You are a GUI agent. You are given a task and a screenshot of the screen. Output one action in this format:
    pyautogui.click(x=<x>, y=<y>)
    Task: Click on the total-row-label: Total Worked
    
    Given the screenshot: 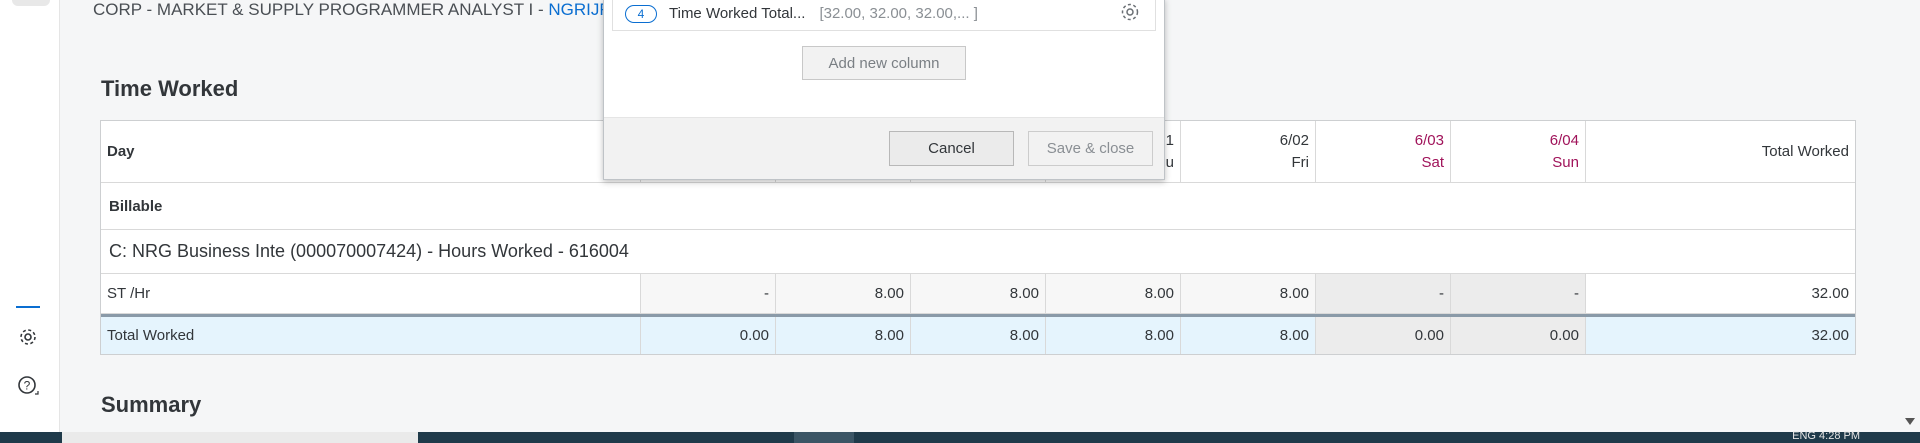 What is the action you would take?
    pyautogui.click(x=371, y=335)
    